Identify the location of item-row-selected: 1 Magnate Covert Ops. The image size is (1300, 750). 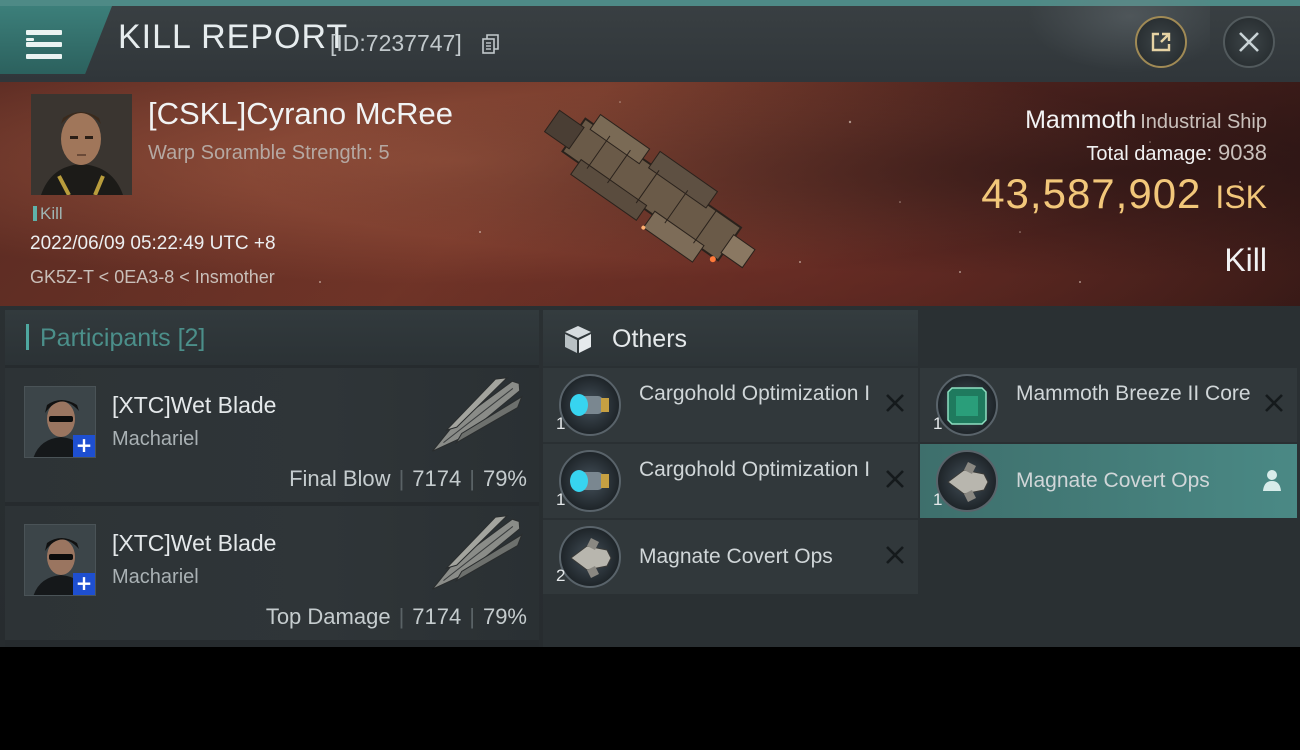
(1108, 481).